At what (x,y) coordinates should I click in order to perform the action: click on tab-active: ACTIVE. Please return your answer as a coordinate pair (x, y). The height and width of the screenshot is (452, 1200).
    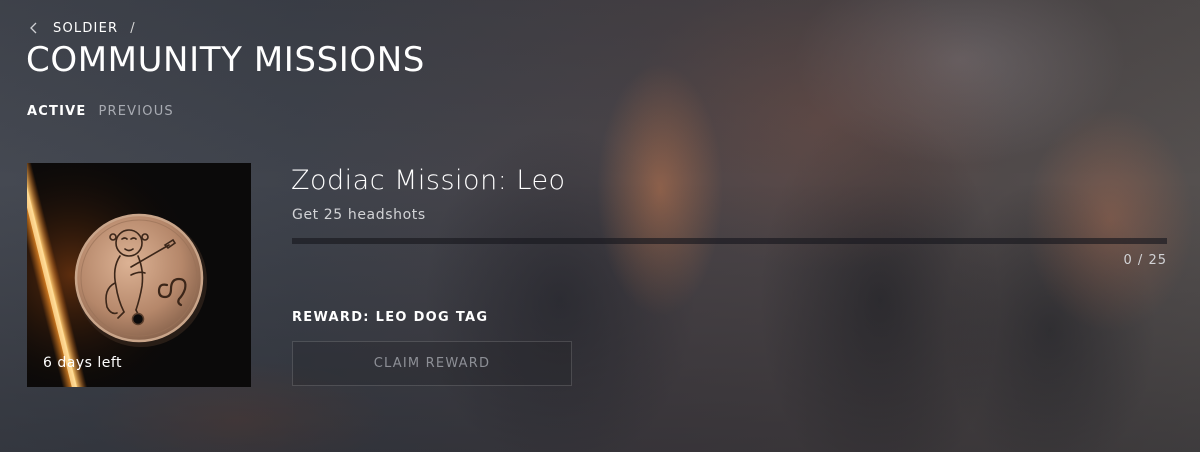
    Looking at the image, I should click on (56, 111).